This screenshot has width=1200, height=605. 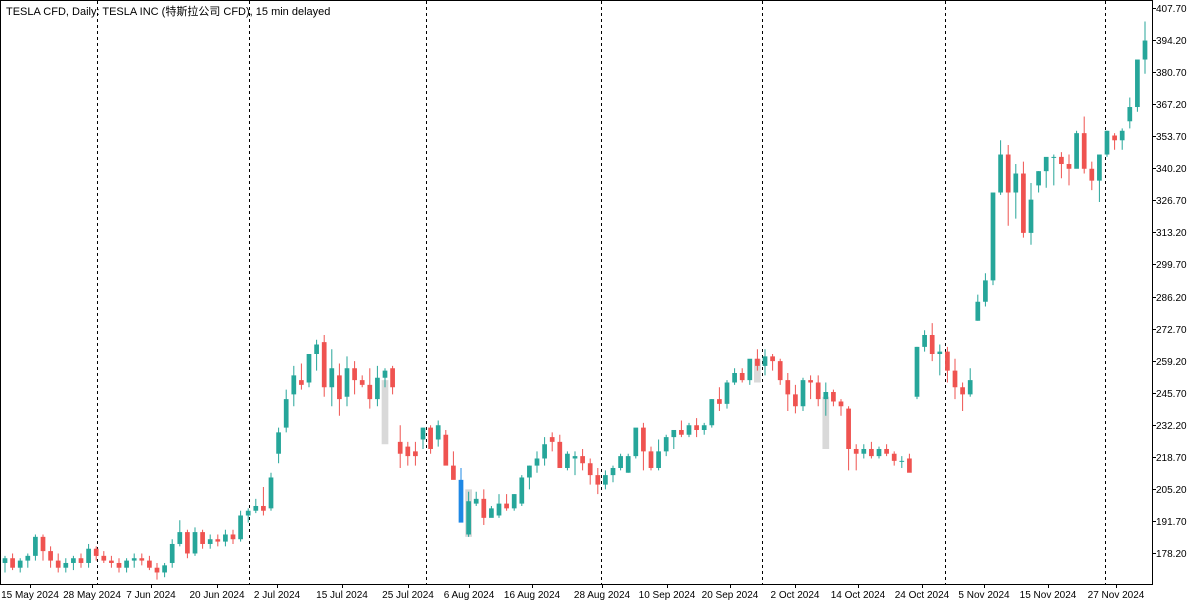 What do you see at coordinates (667, 595) in the screenshot?
I see `x-tick-label-10: 10 Sep 2024` at bounding box center [667, 595].